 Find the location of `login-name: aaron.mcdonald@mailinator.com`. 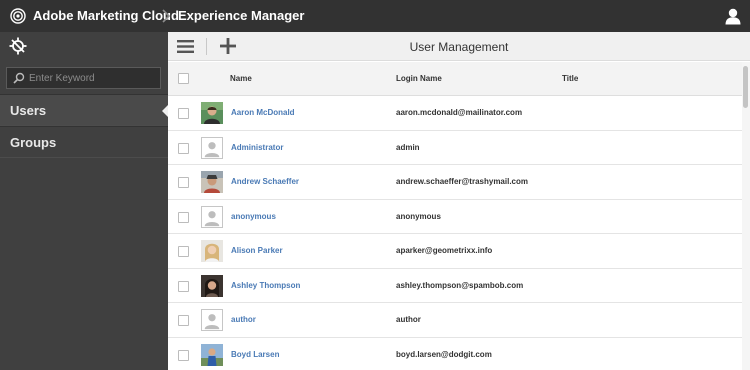

login-name: aaron.mcdonald@mailinator.com is located at coordinates (459, 112).